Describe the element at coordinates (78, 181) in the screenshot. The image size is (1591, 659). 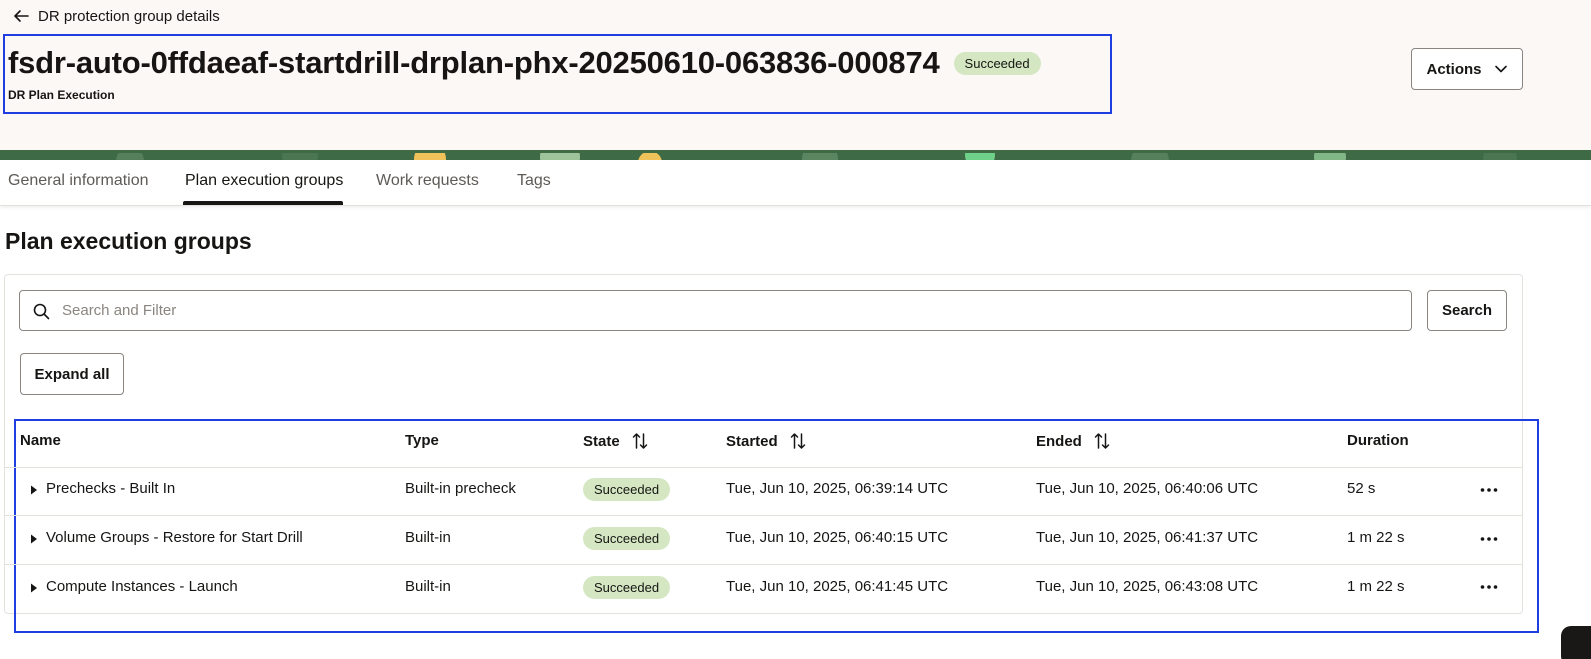
I see `tab-general-information: General information` at that location.